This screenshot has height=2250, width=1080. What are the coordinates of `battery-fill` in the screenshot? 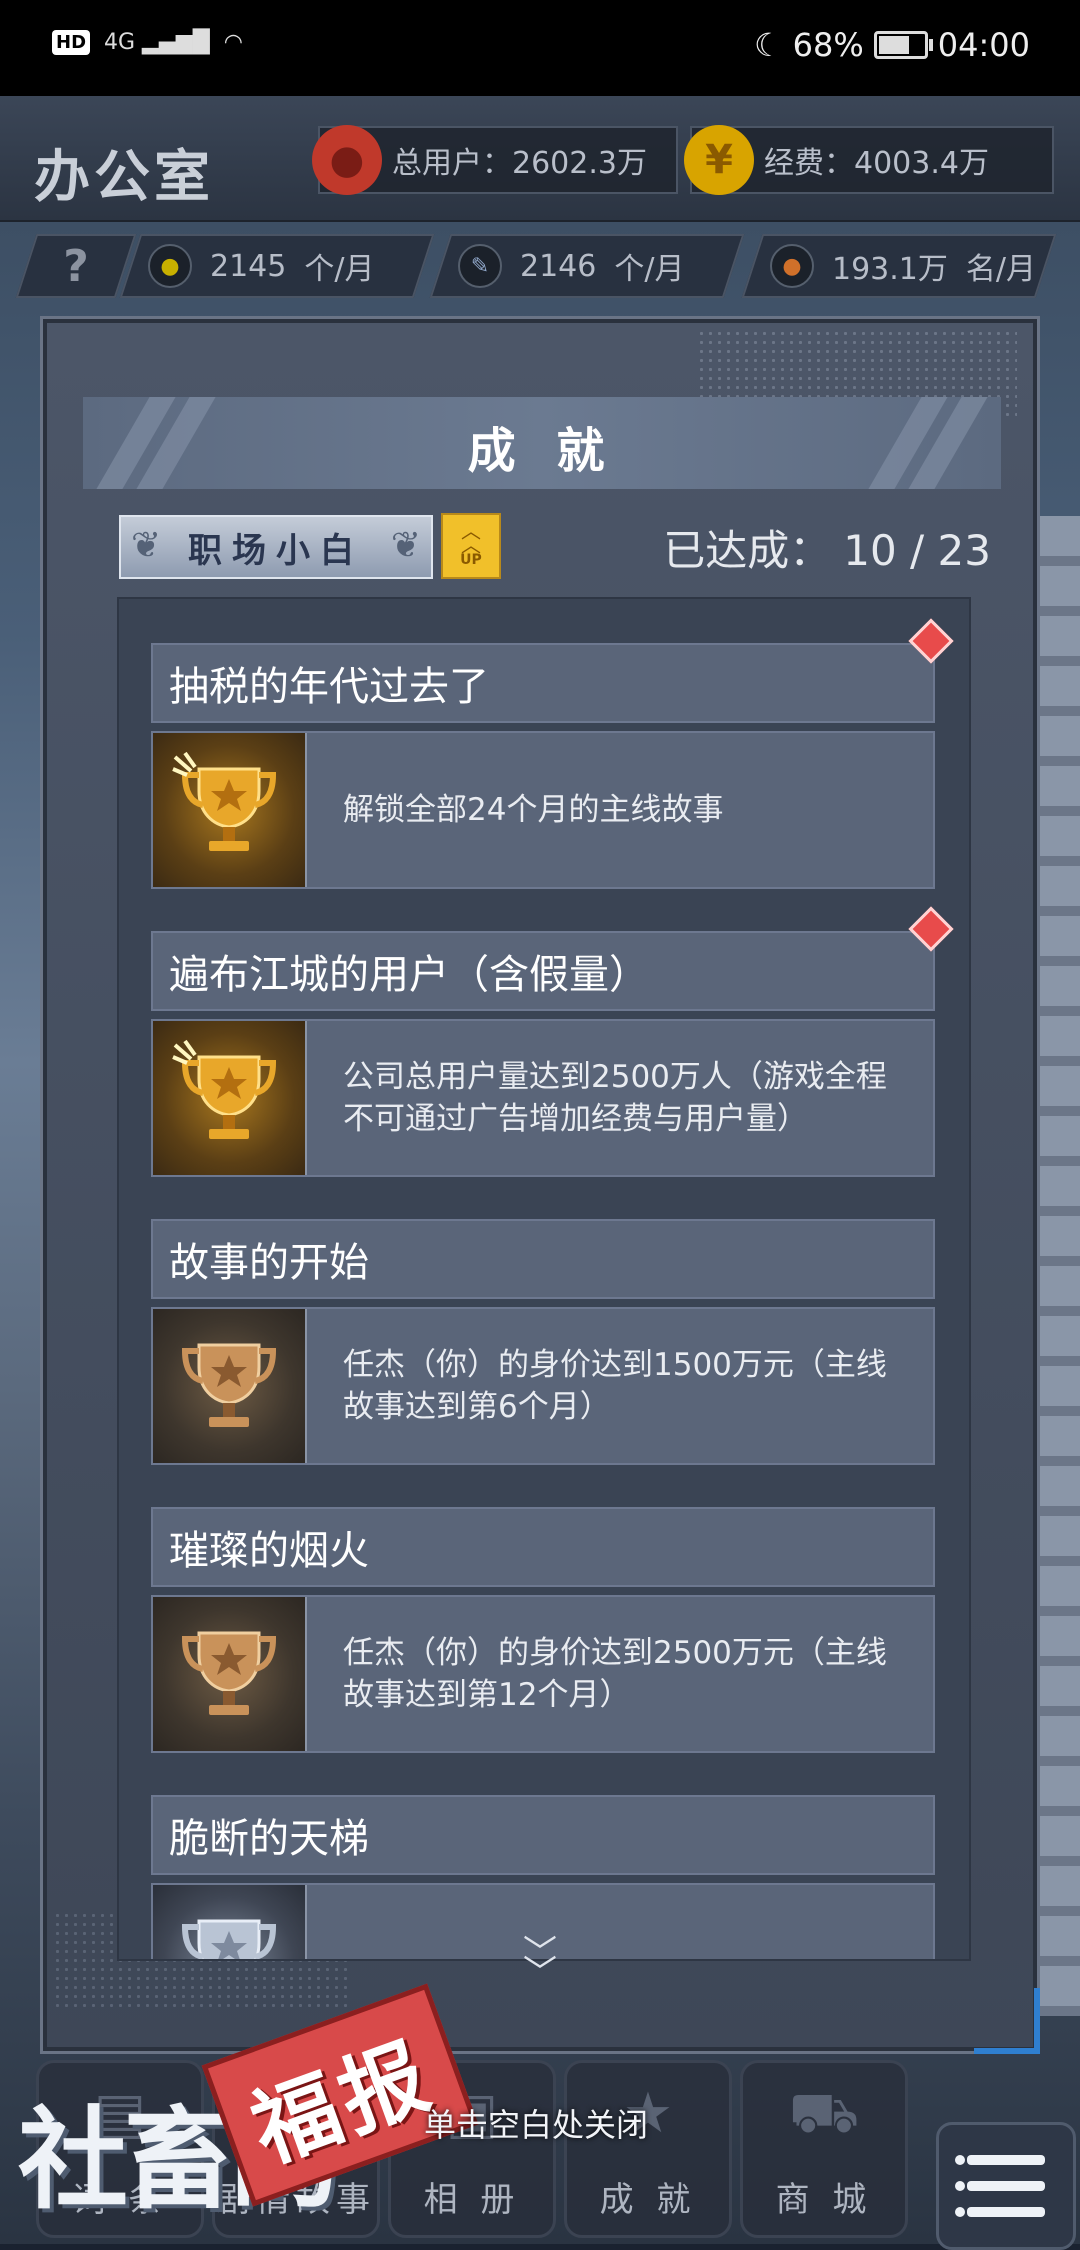 It's located at (893, 45).